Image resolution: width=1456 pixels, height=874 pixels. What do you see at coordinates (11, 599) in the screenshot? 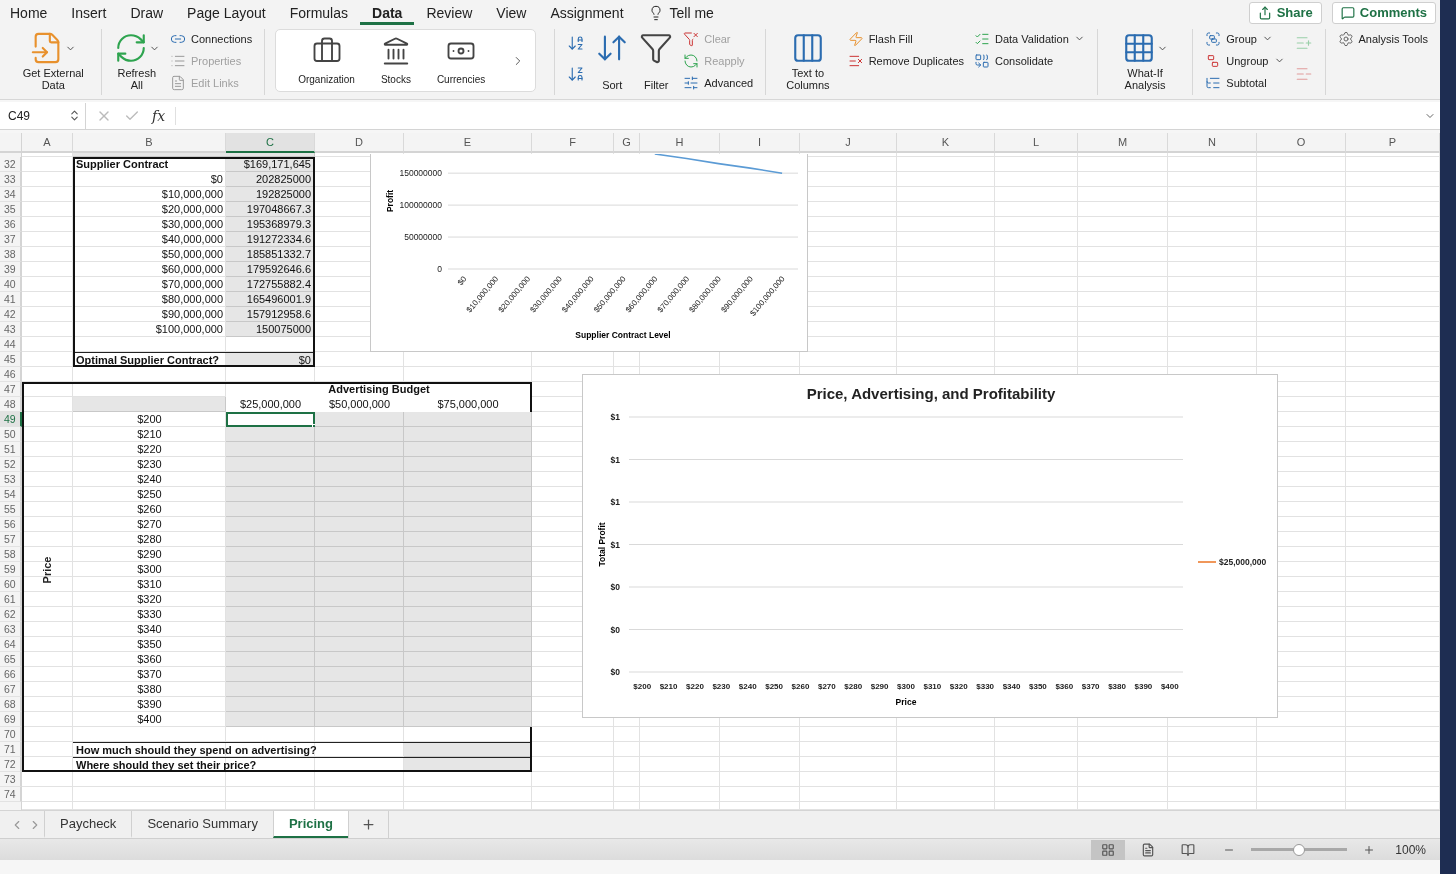
I see `row-header: 61` at bounding box center [11, 599].